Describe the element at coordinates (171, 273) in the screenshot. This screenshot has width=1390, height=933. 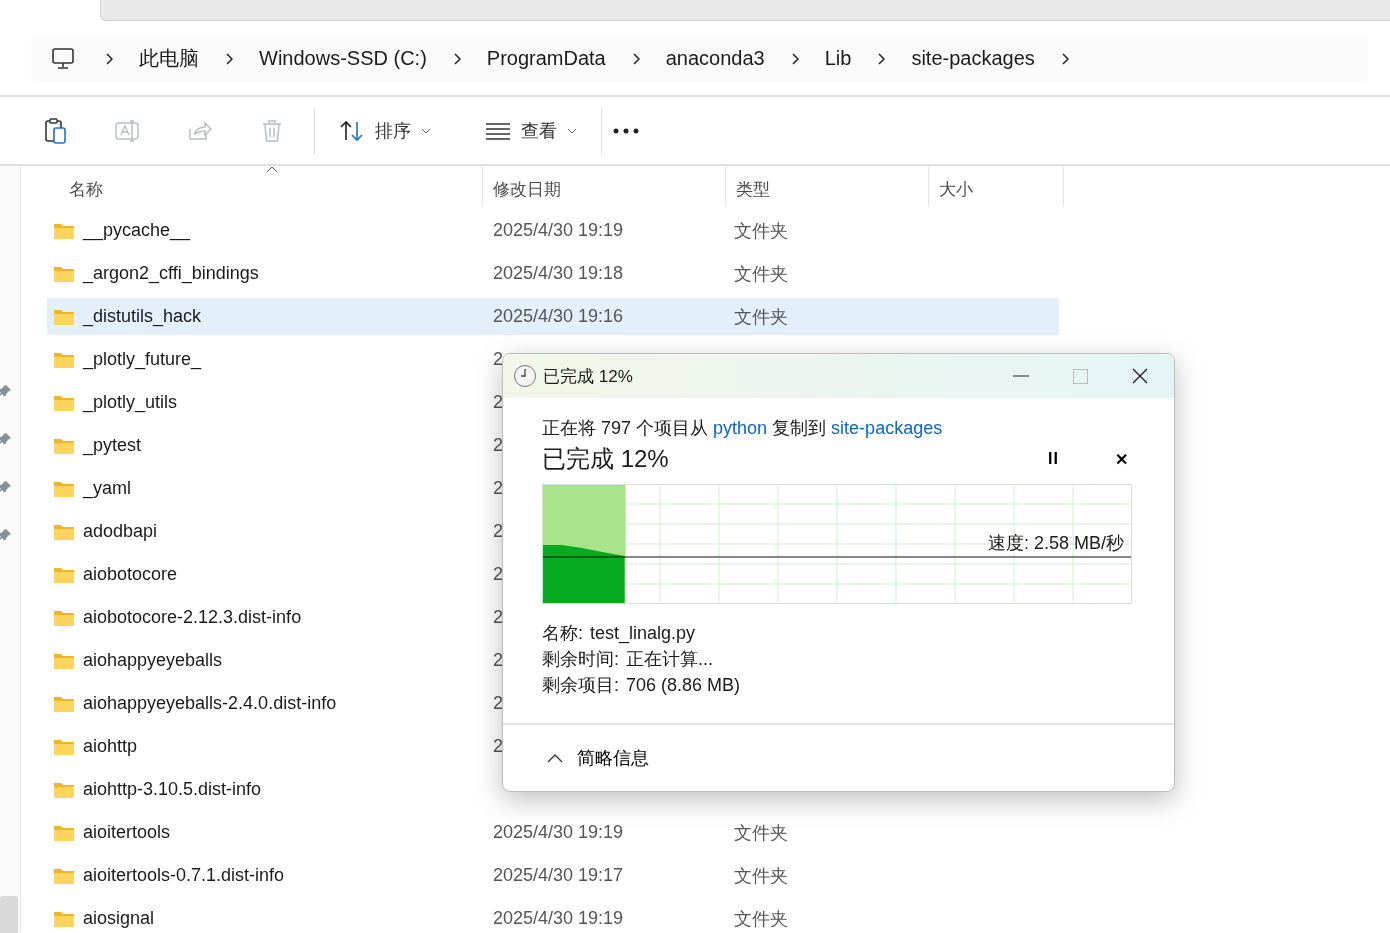
I see `file-name: _argon2_cffi_bindings` at that location.